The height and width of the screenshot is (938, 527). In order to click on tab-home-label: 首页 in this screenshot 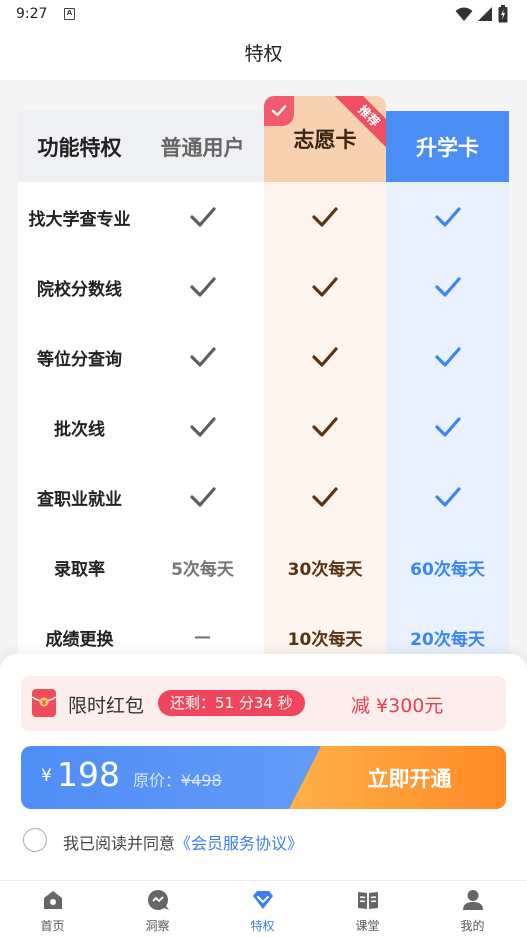, I will do `click(52, 926)`.